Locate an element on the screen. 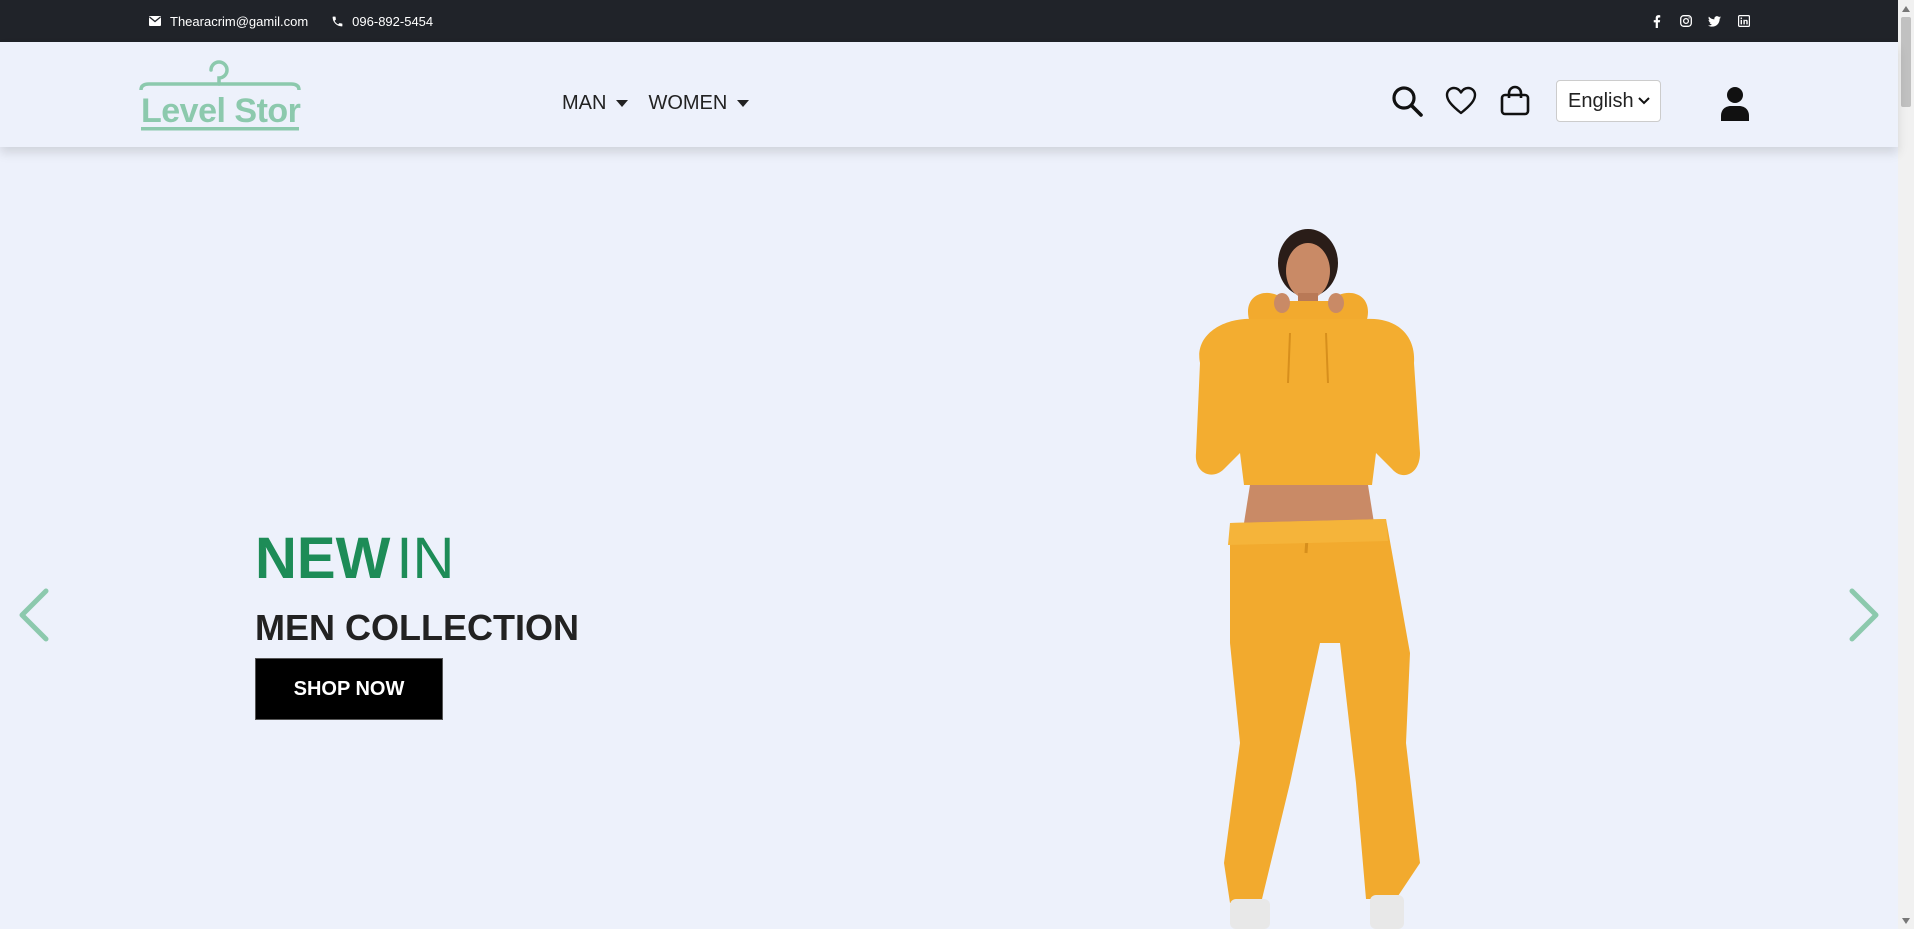 This screenshot has width=1914, height=929. phone-text: 096-892-5454 is located at coordinates (392, 21).